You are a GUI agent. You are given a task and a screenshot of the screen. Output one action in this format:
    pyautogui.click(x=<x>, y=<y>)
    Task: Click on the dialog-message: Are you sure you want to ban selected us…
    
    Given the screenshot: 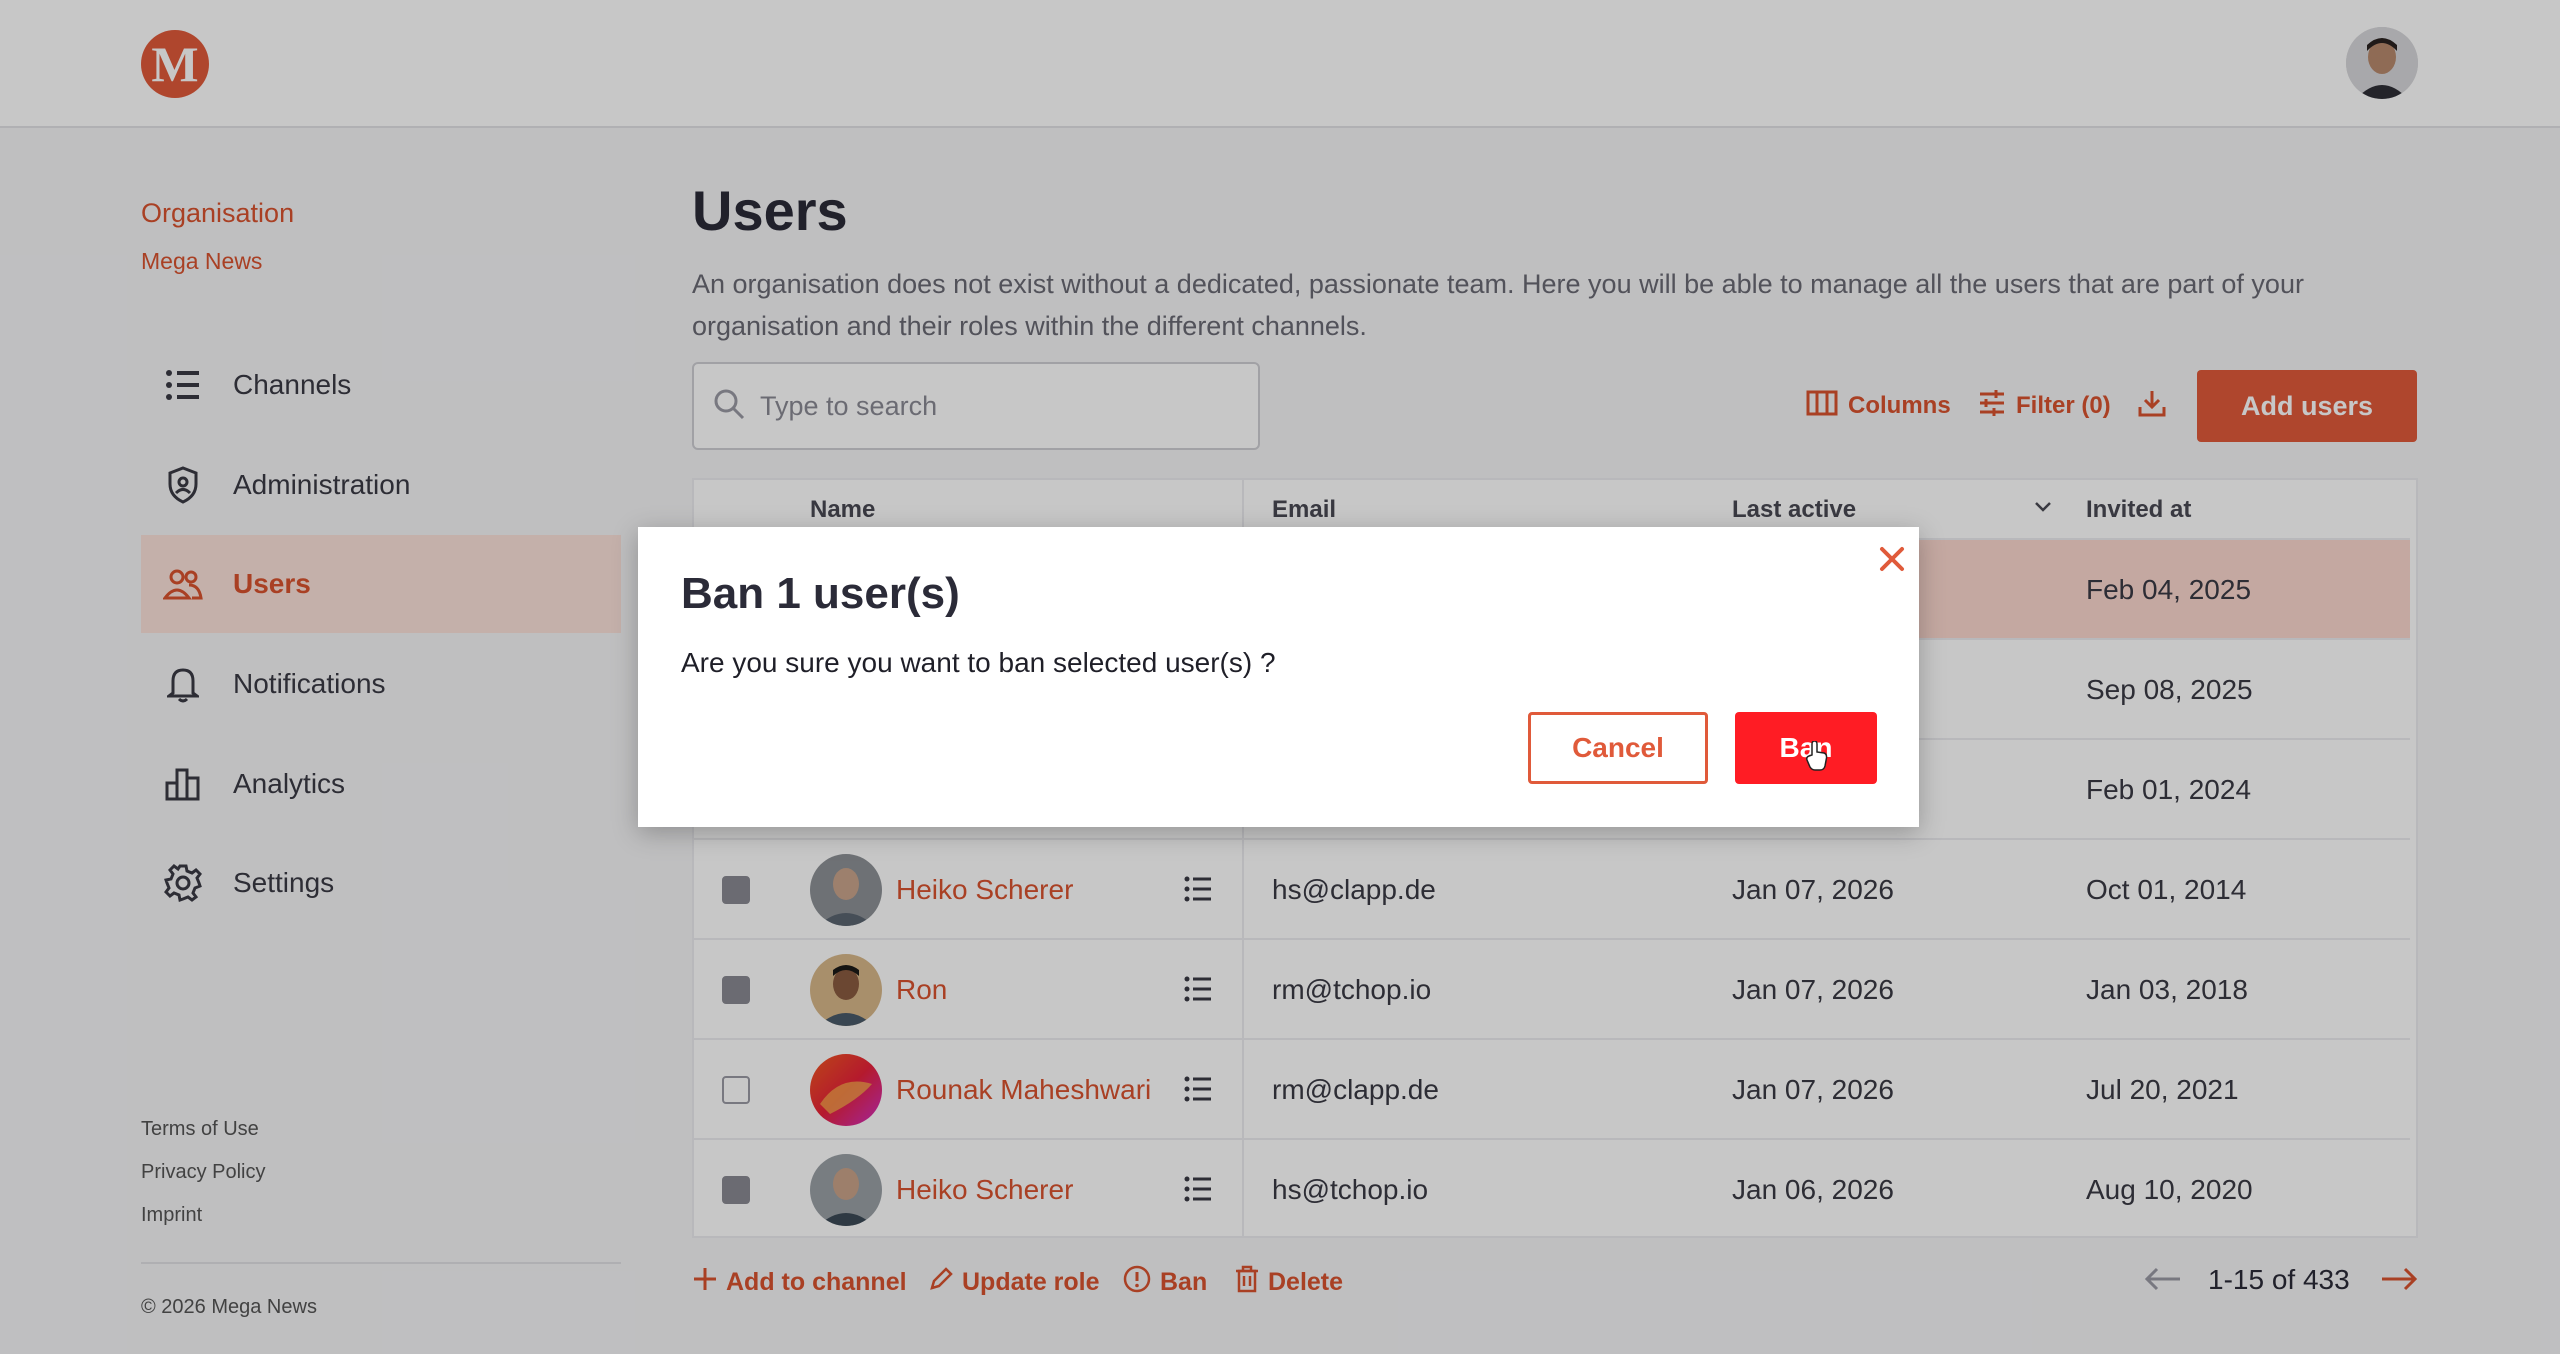 What is the action you would take?
    pyautogui.click(x=978, y=662)
    